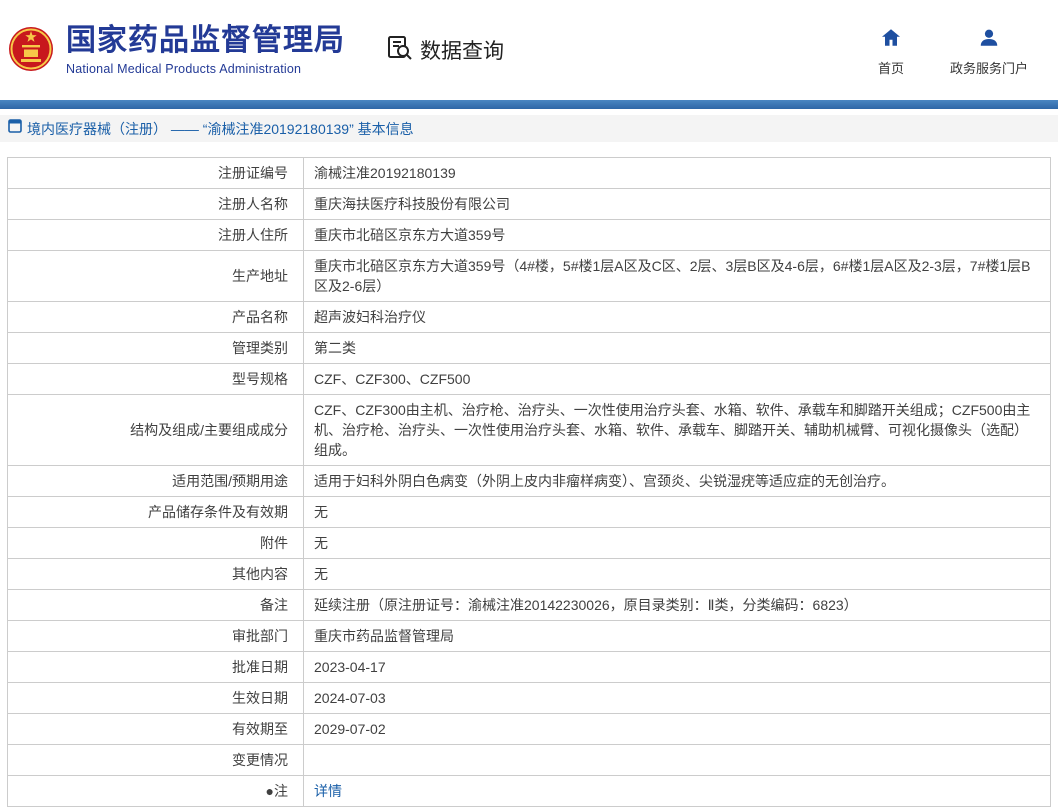 The height and width of the screenshot is (807, 1058). I want to click on table-row: 产品名称 超声波妇科治疗仪, so click(529, 317).